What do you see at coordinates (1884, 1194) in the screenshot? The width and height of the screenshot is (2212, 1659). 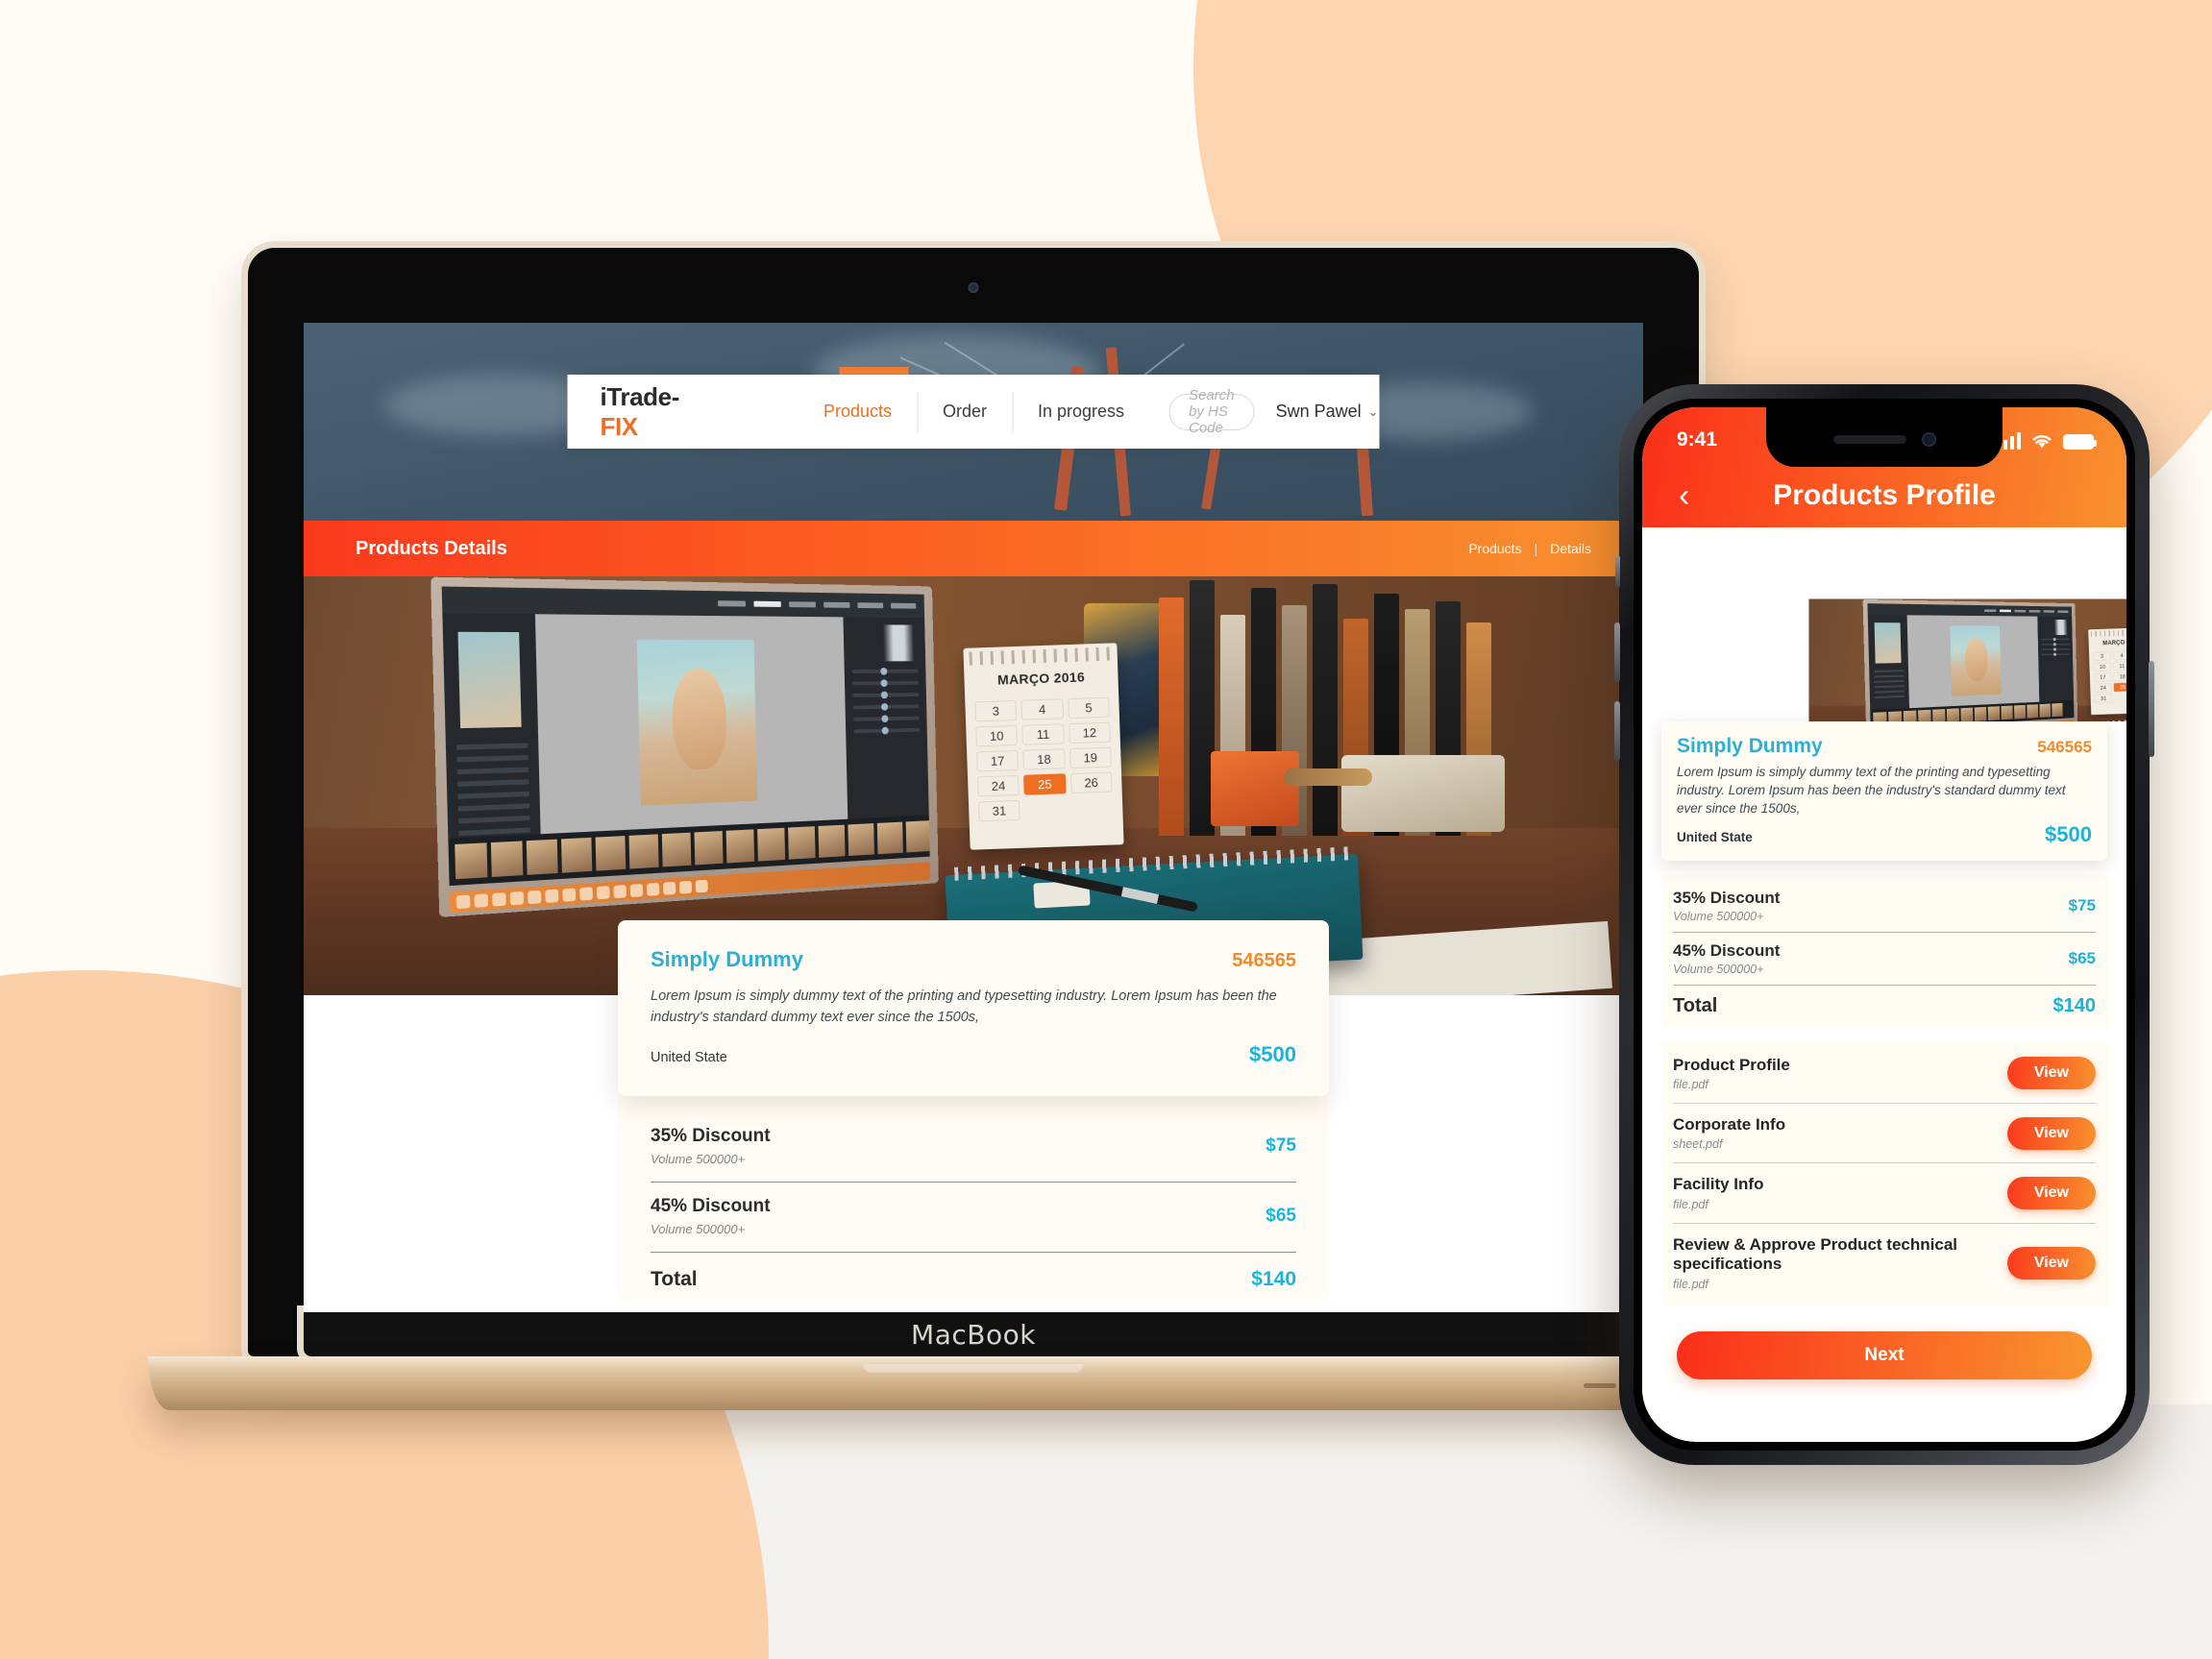 I see `list-item: Facility Info file.pdf View` at bounding box center [1884, 1194].